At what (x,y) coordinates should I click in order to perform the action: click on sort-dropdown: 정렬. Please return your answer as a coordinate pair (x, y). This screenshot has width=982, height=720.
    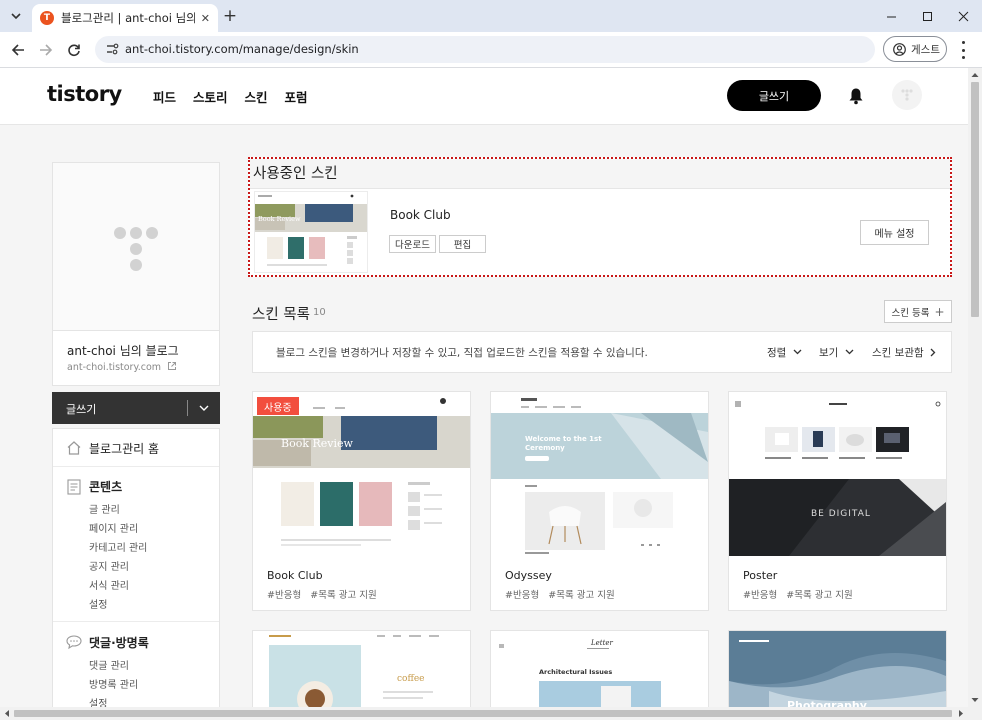
    Looking at the image, I should click on (784, 352).